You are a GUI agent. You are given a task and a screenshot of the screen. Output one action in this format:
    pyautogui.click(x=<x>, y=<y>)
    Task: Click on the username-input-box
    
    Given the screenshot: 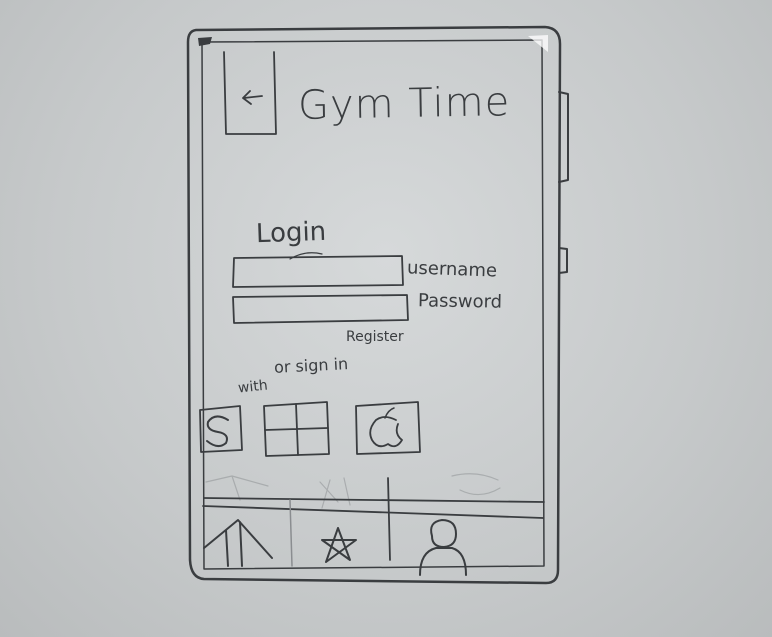 What is the action you would take?
    pyautogui.click(x=318, y=271)
    